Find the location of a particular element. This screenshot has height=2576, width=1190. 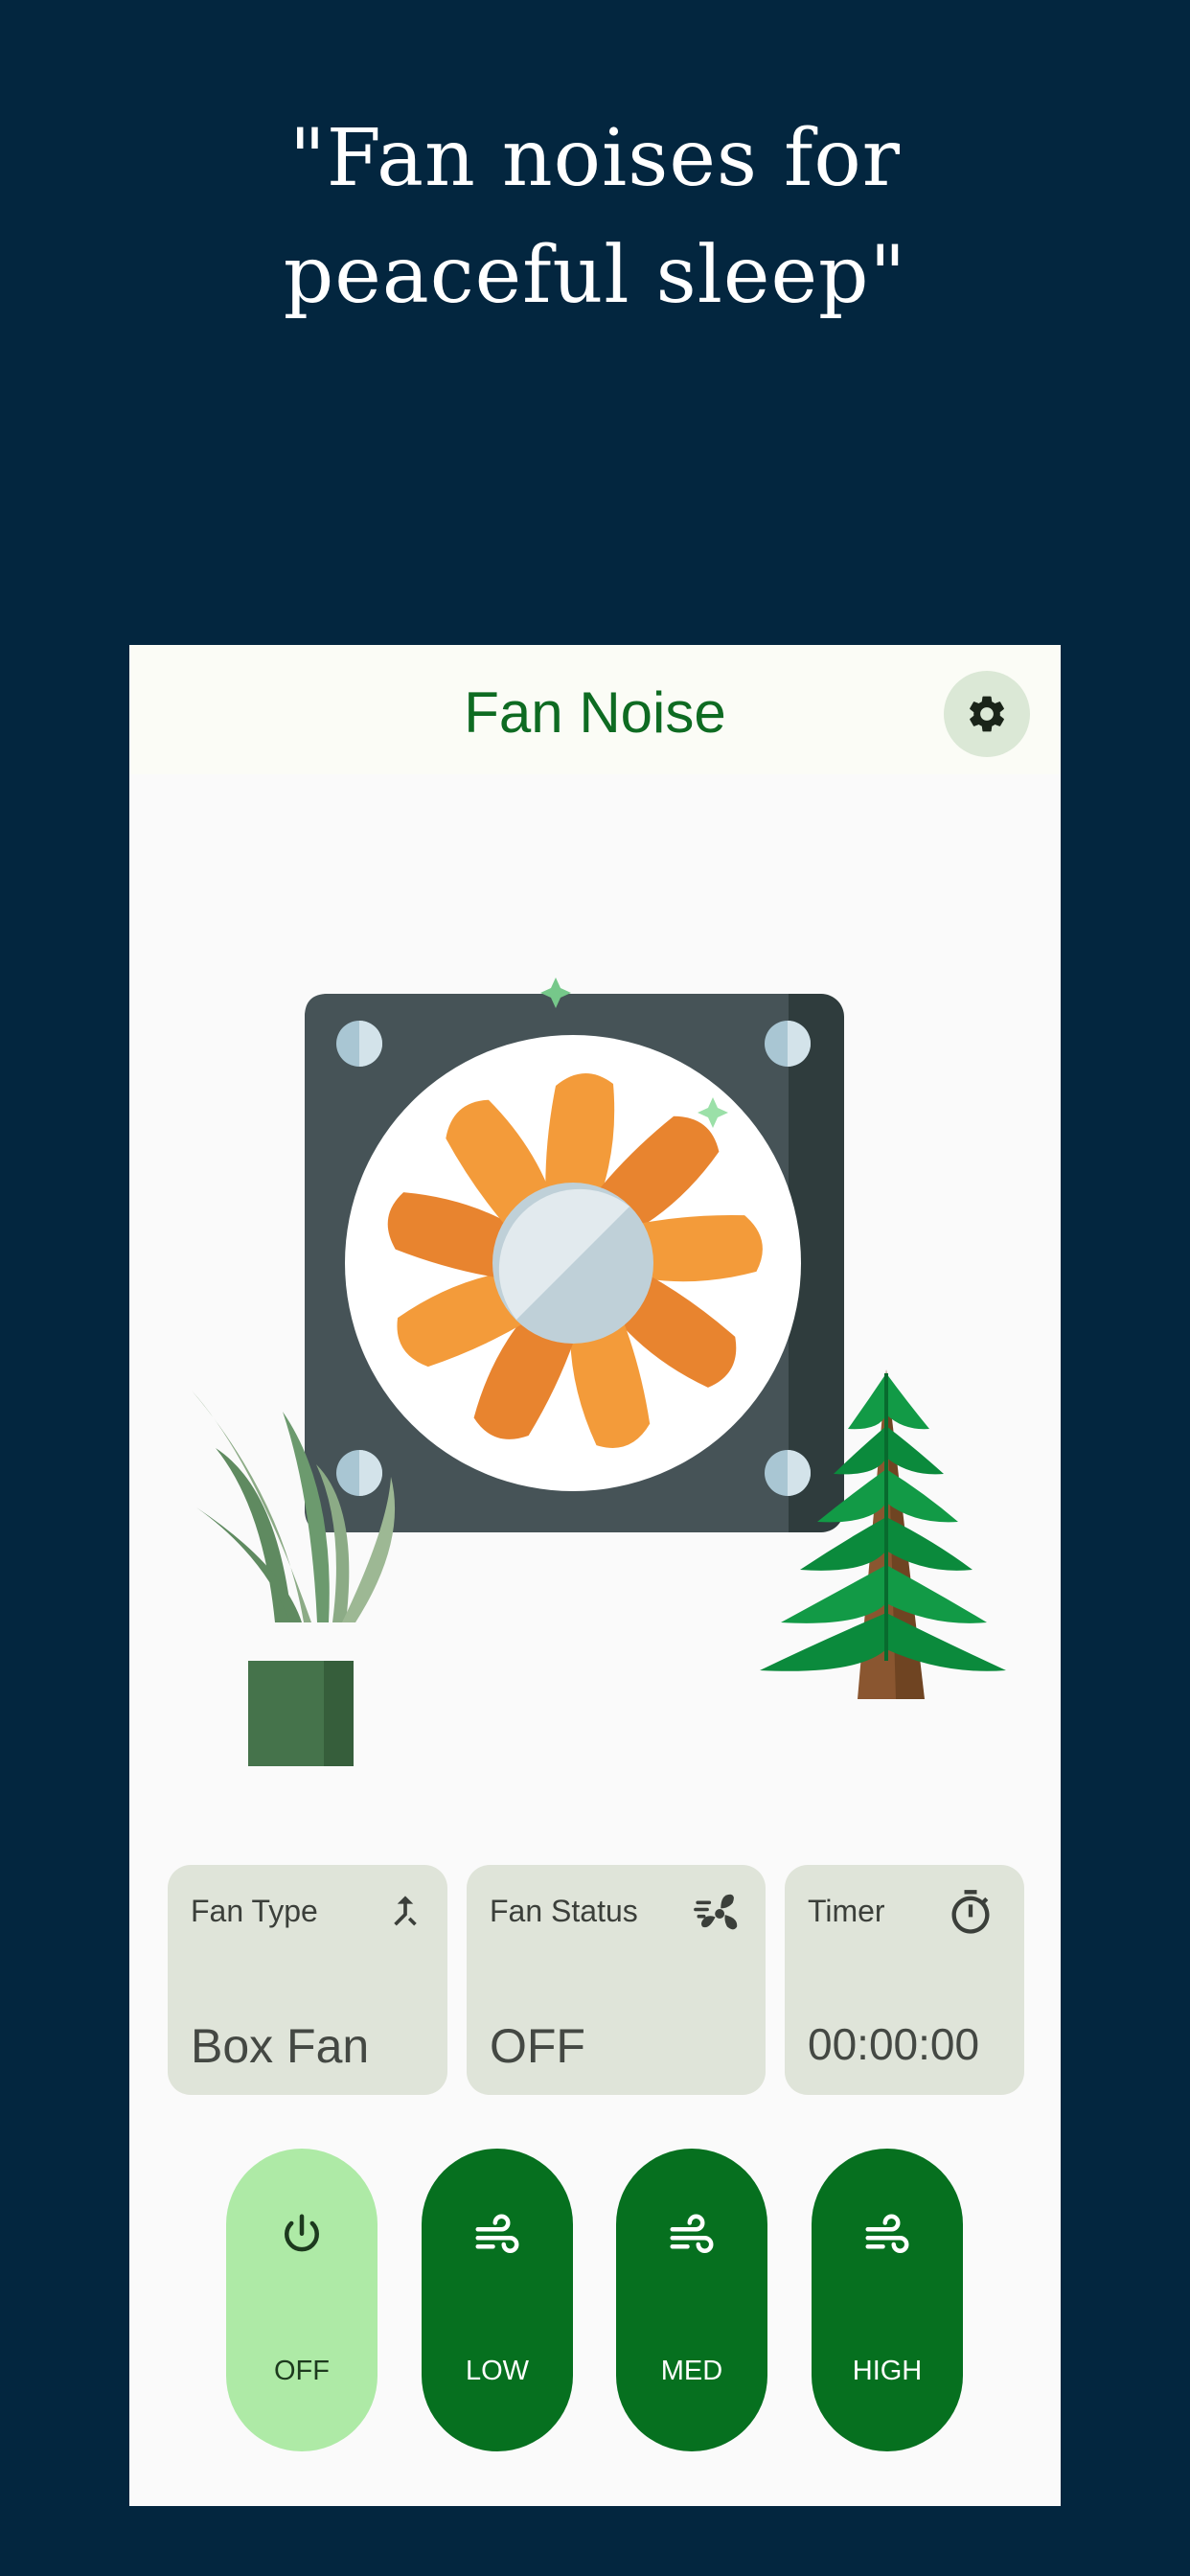

fan-status-label: Fan Status is located at coordinates (564, 1911).